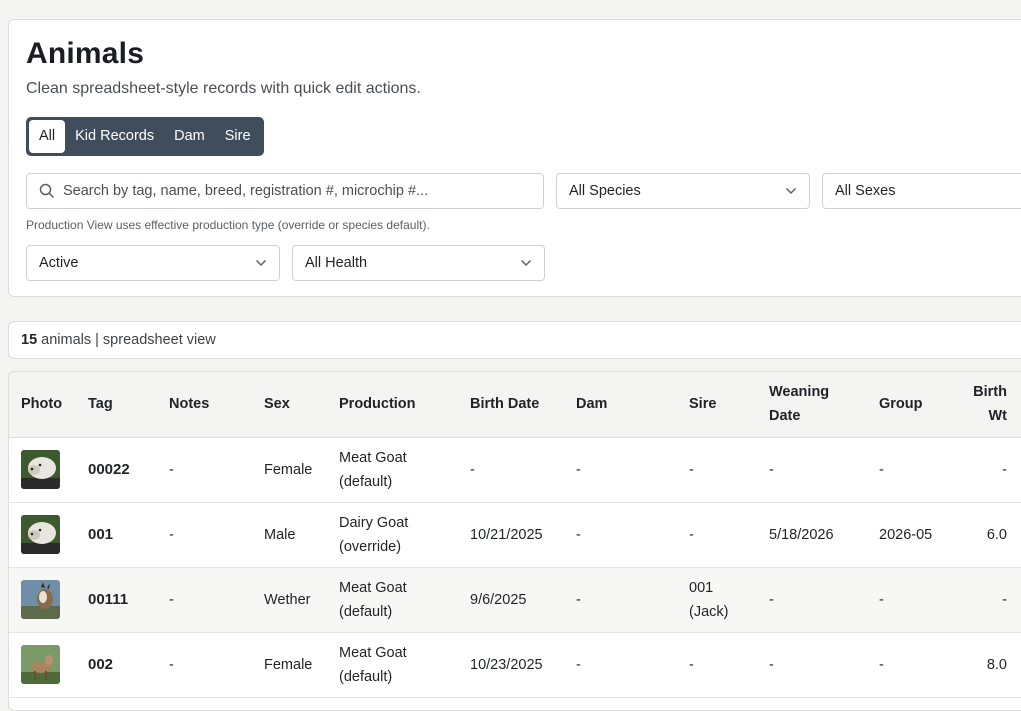  Describe the element at coordinates (153, 263) in the screenshot. I see `status-select: Active` at that location.